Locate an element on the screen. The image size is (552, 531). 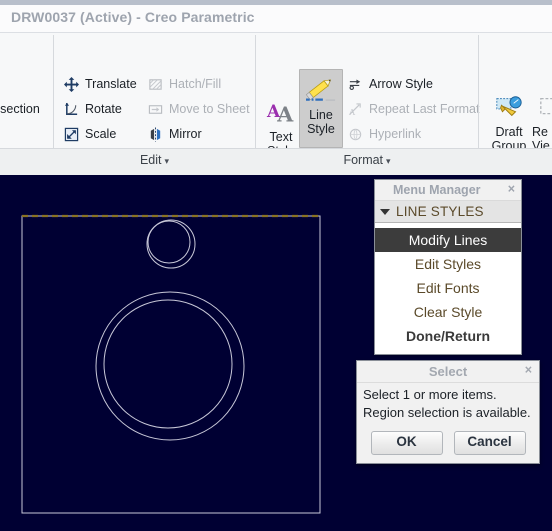
hatch-fill-label: Hatch/Fill is located at coordinates (195, 84).